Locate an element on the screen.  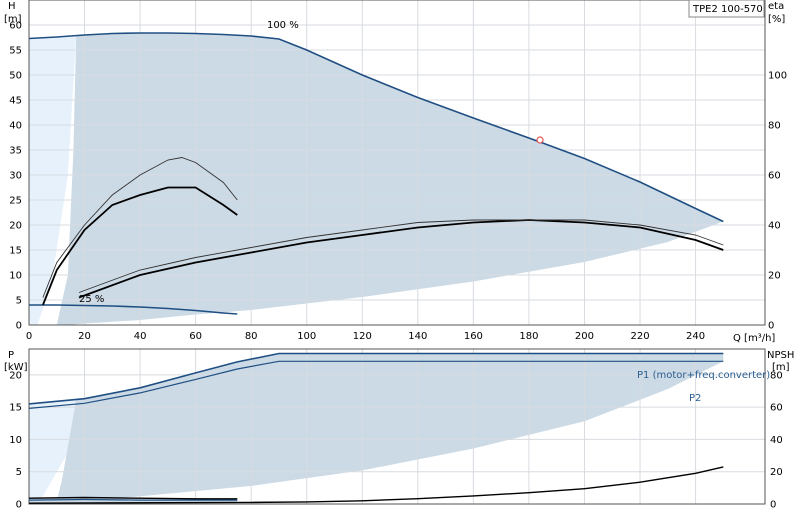
eta-tick-label: 20 is located at coordinates (774, 276).